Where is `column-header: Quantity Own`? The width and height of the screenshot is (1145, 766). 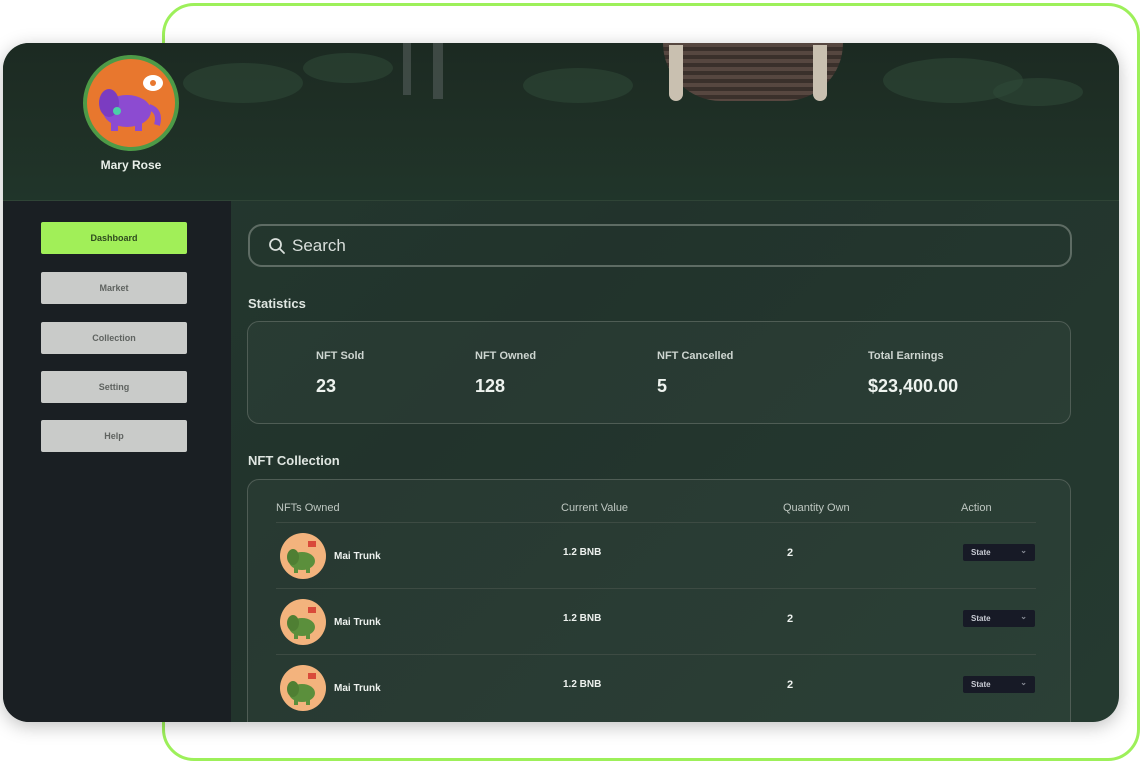
column-header: Quantity Own is located at coordinates (816, 508).